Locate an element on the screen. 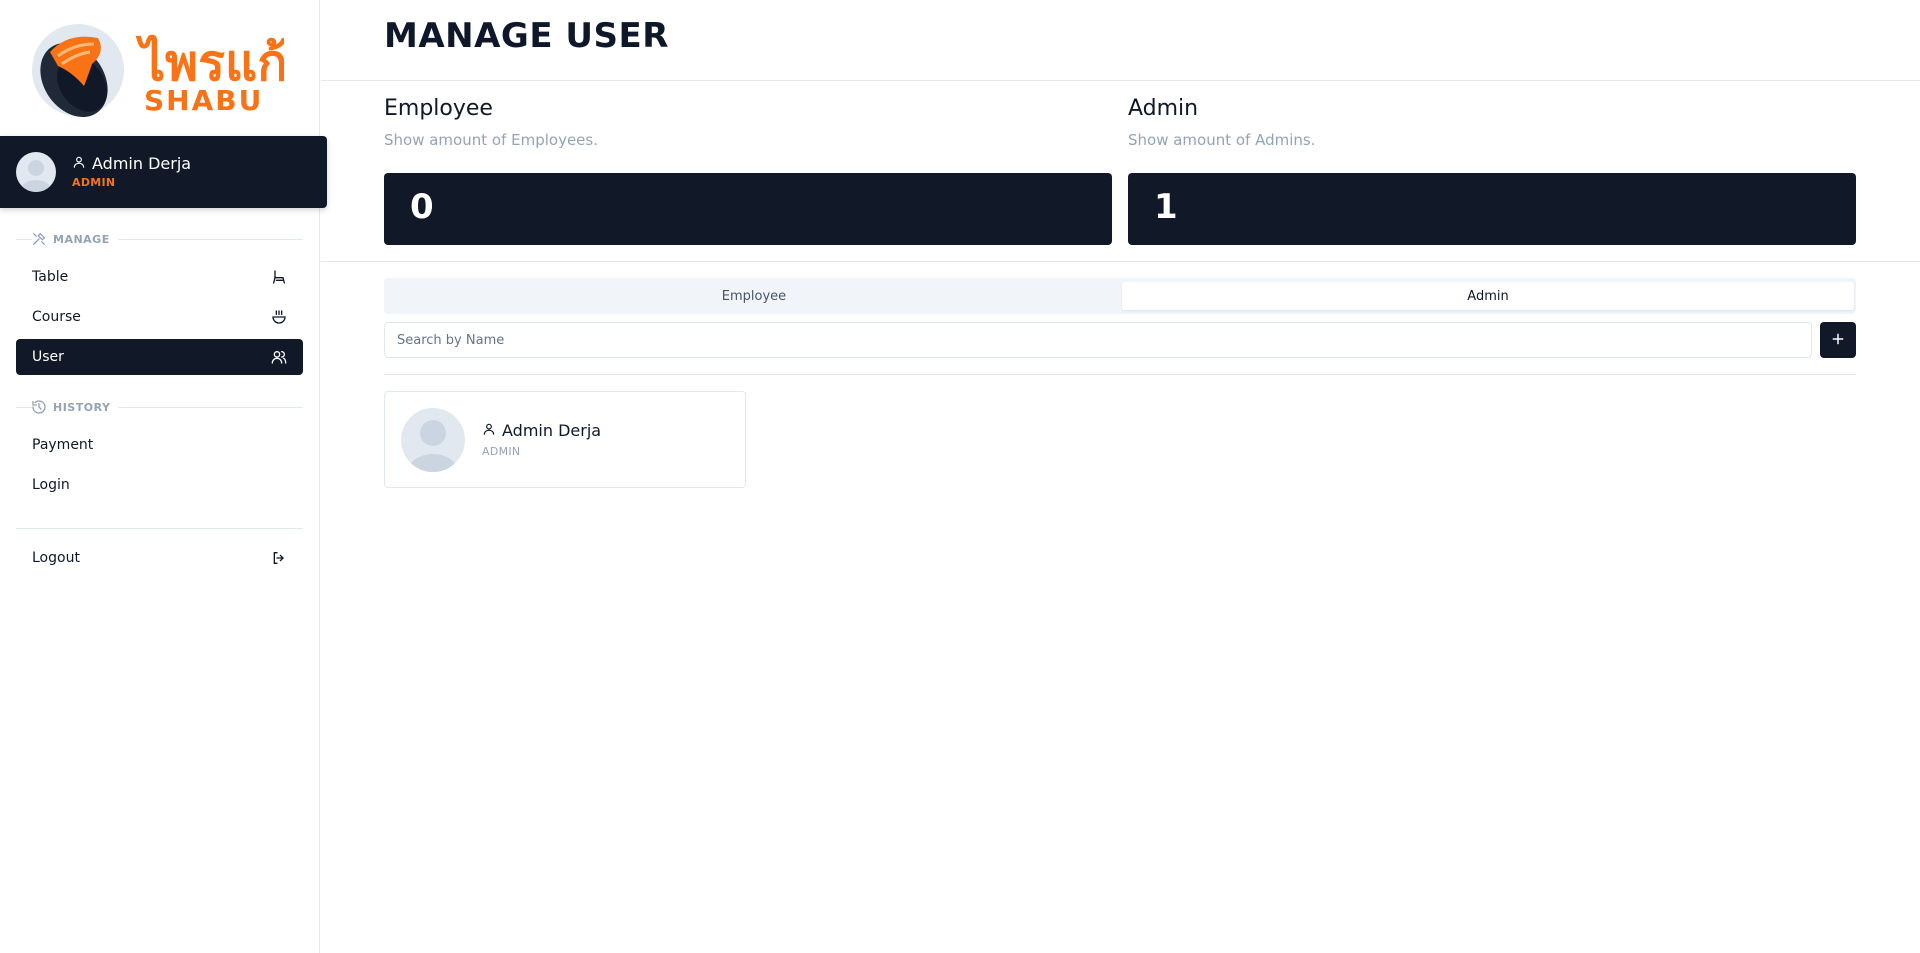  section-history: HISTORY is located at coordinates (159, 407).